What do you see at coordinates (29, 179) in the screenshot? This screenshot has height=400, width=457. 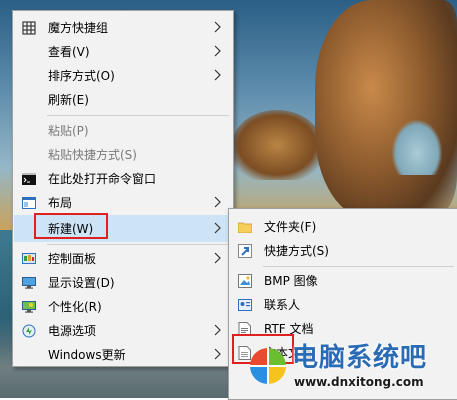 I see `cmd-icon` at bounding box center [29, 179].